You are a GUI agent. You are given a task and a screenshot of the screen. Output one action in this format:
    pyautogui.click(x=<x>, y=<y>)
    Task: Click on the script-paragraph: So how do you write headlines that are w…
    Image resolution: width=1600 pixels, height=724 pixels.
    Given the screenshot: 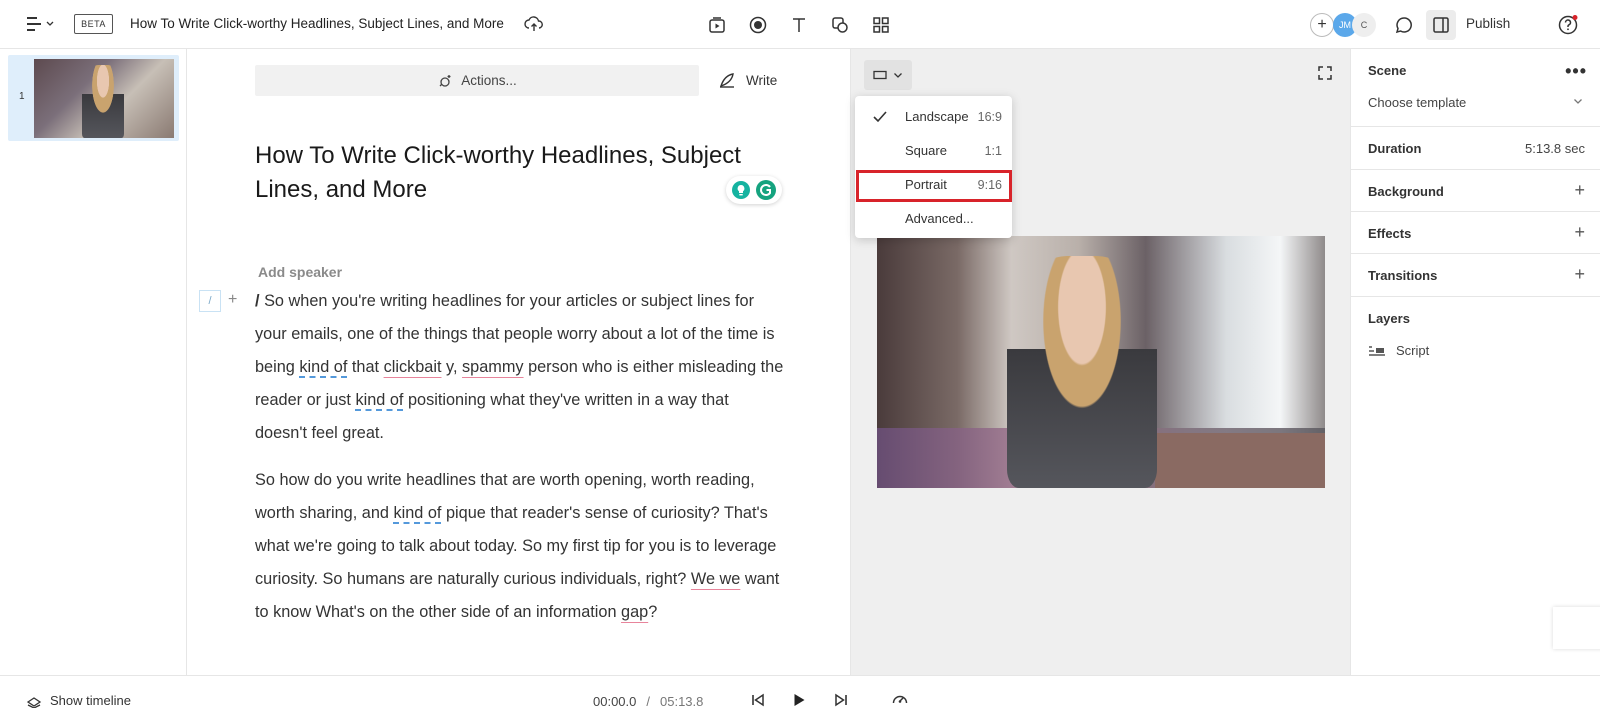 What is the action you would take?
    pyautogui.click(x=520, y=546)
    